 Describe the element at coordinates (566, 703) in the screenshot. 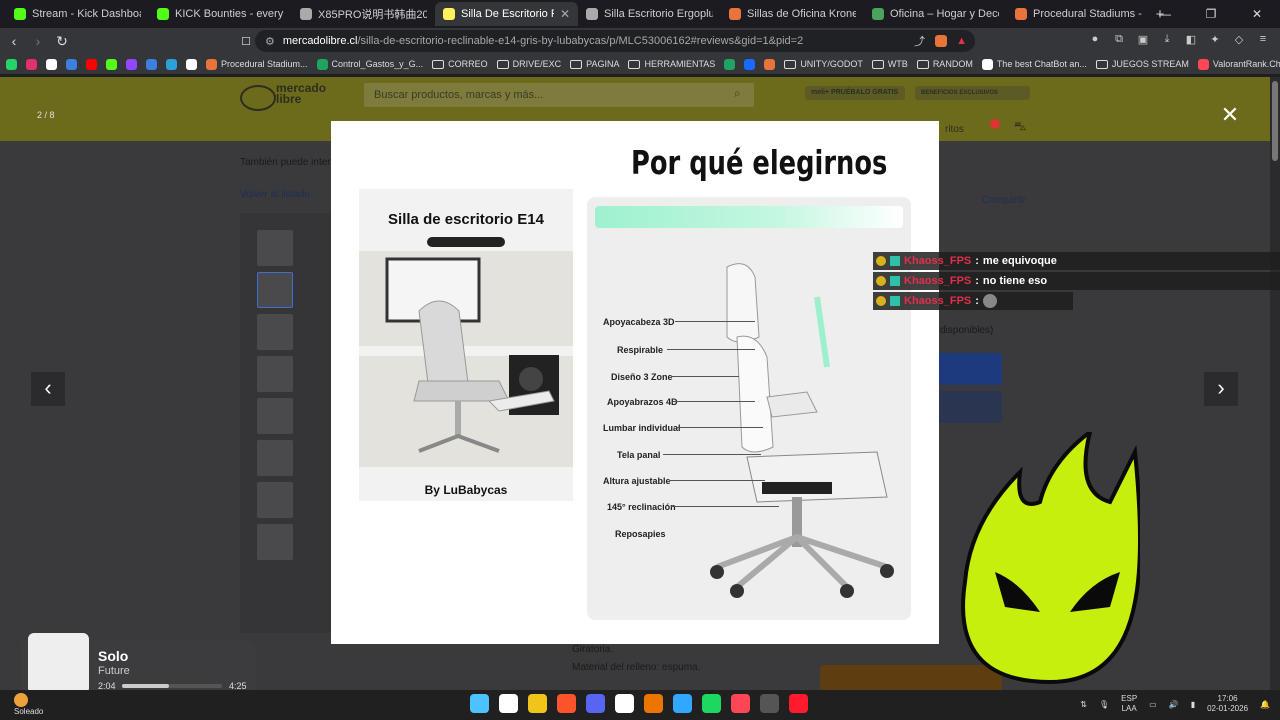

I see `brave-icon` at that location.